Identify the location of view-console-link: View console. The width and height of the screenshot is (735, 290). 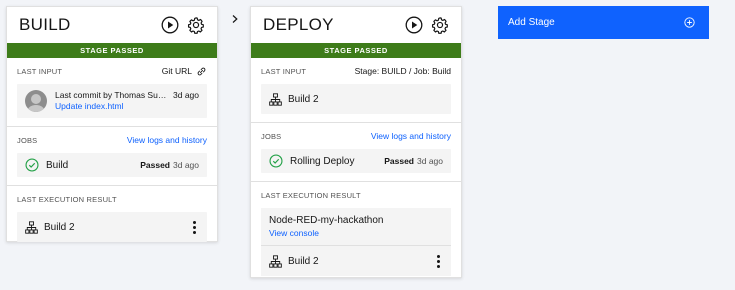
(356, 233).